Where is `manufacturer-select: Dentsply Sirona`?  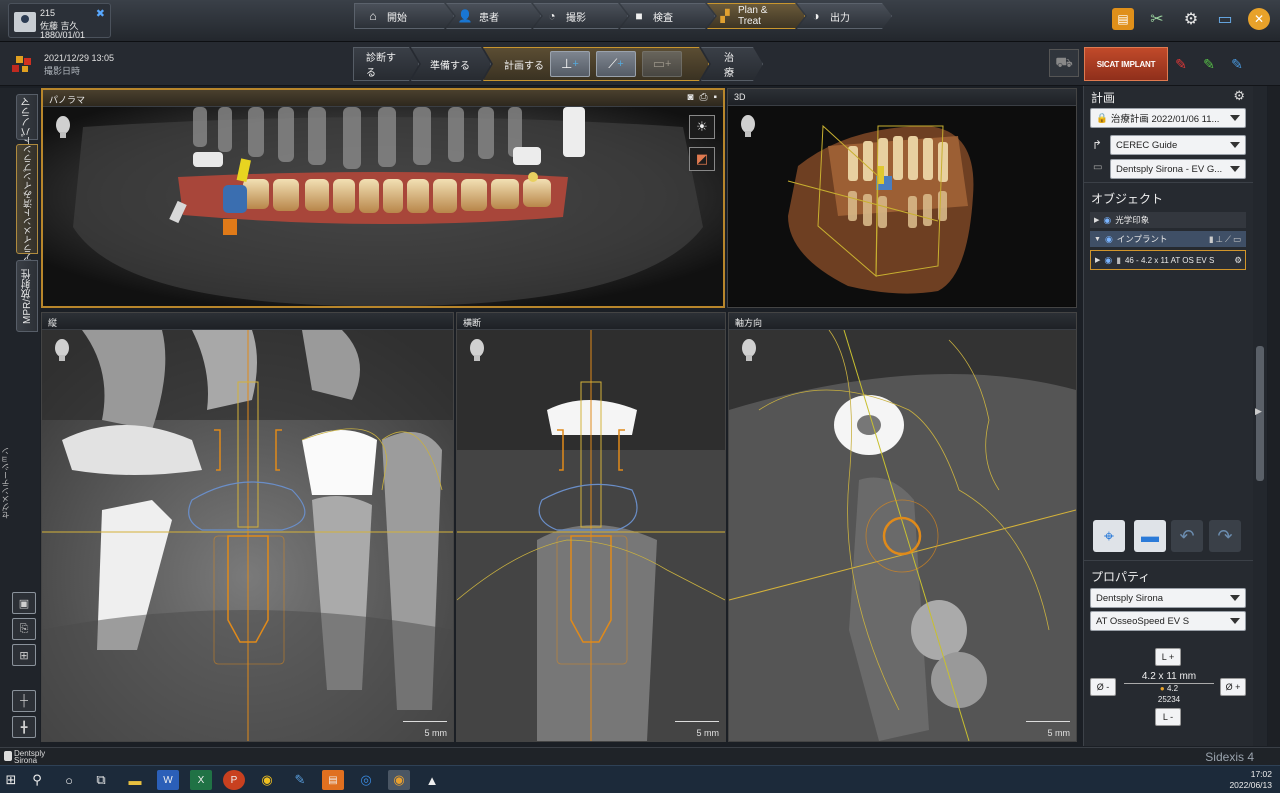 manufacturer-select: Dentsply Sirona is located at coordinates (1168, 598).